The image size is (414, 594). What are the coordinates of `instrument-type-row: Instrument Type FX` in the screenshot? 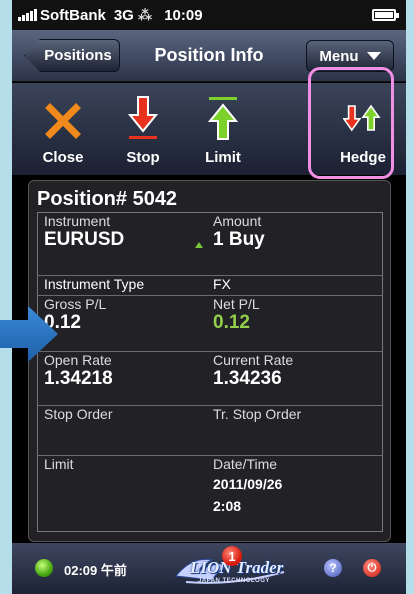 It's located at (210, 285).